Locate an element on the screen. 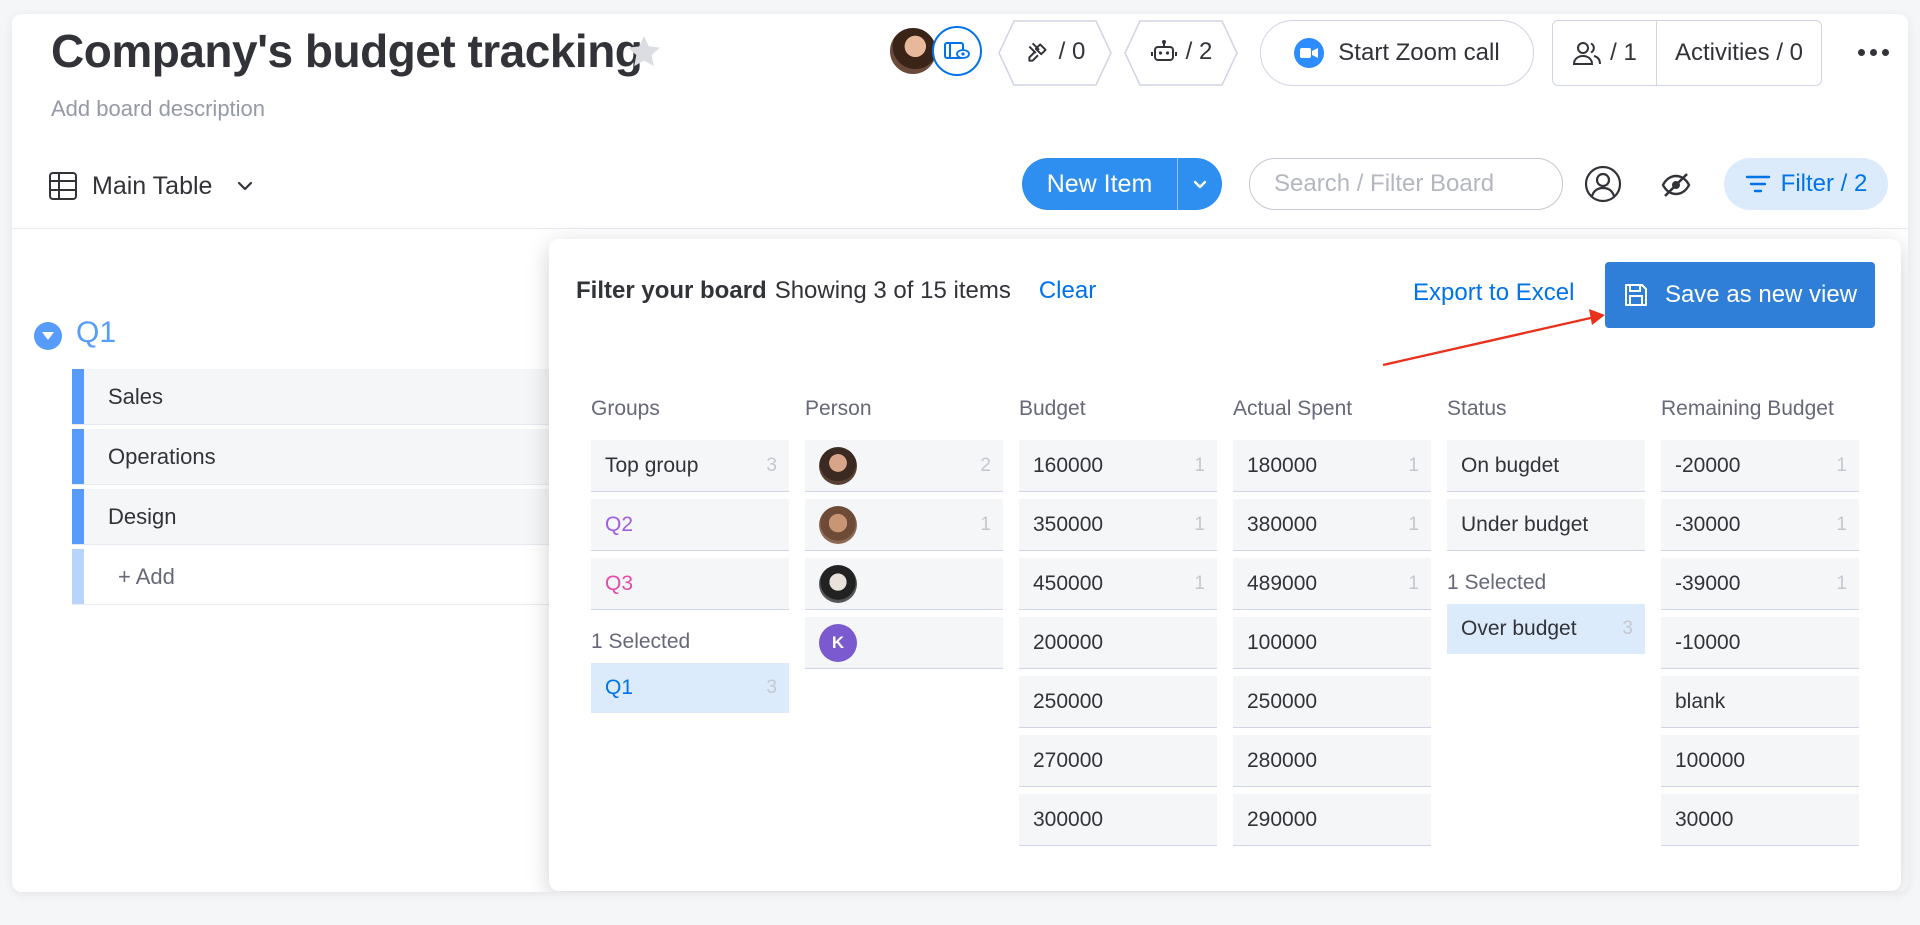  view-selector: Main Table is located at coordinates (152, 186).